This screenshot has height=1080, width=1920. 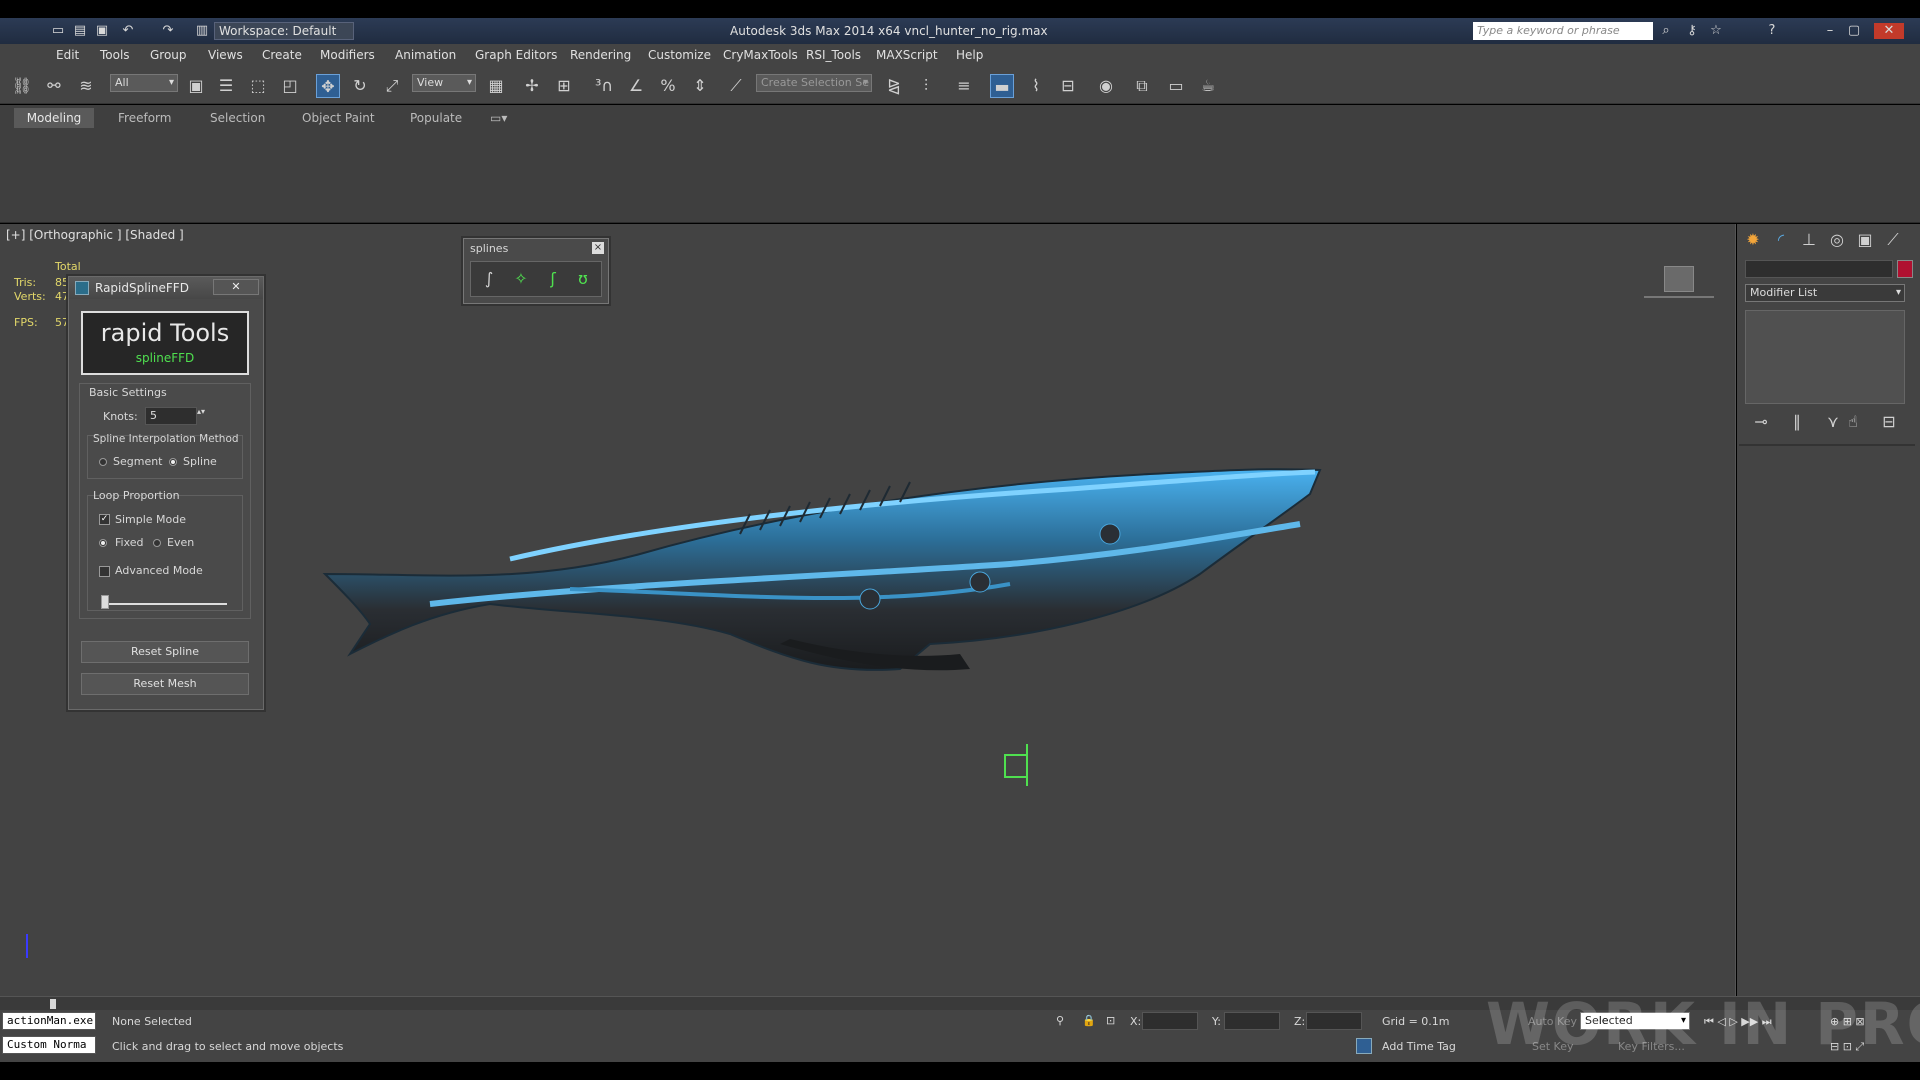 I want to click on dialog-titlebar: RapidSplineFFD ✕, so click(x=166, y=288).